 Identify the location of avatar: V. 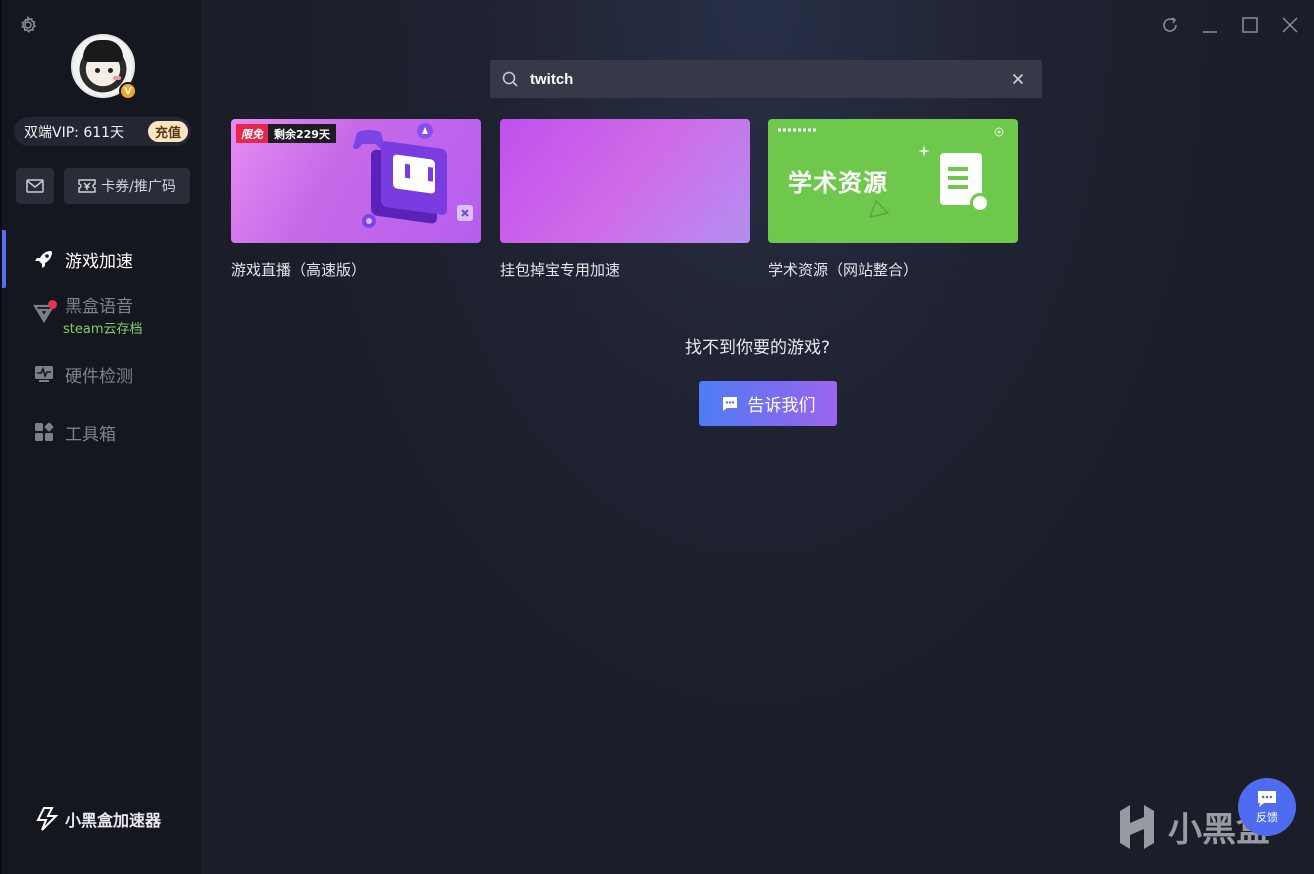
(104, 67).